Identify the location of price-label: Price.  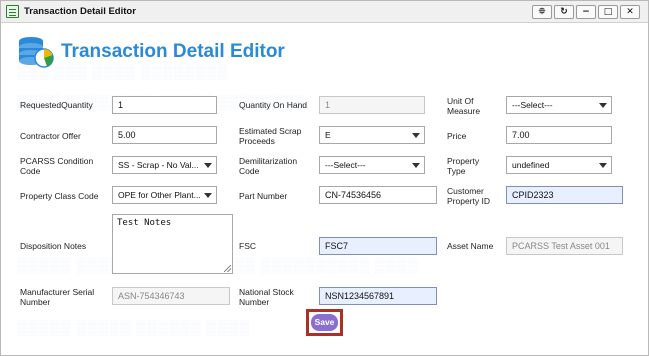
(457, 136).